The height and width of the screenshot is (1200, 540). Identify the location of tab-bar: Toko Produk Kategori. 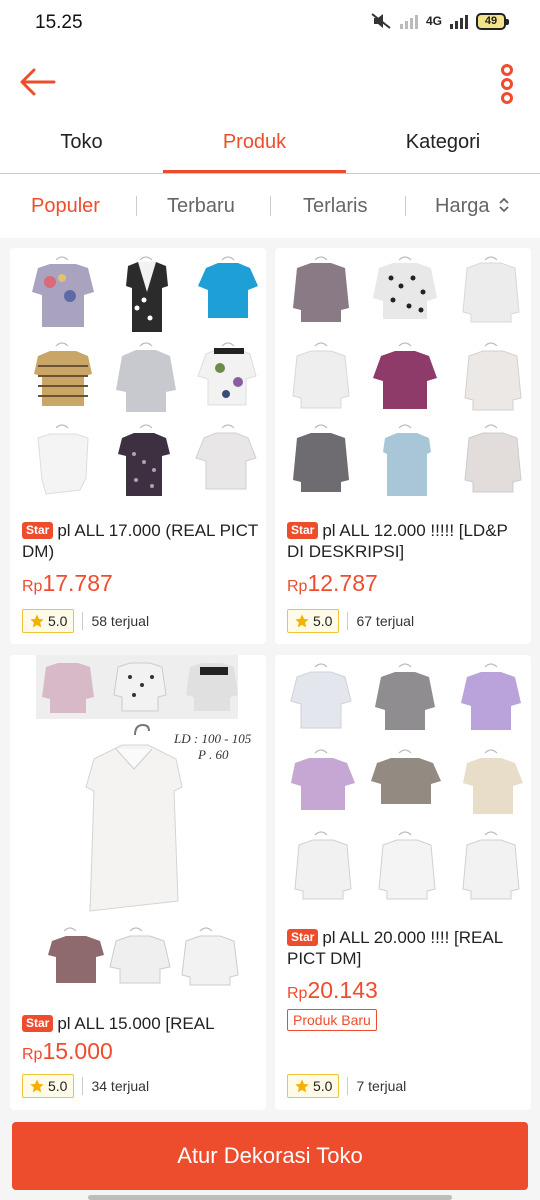
(270, 148).